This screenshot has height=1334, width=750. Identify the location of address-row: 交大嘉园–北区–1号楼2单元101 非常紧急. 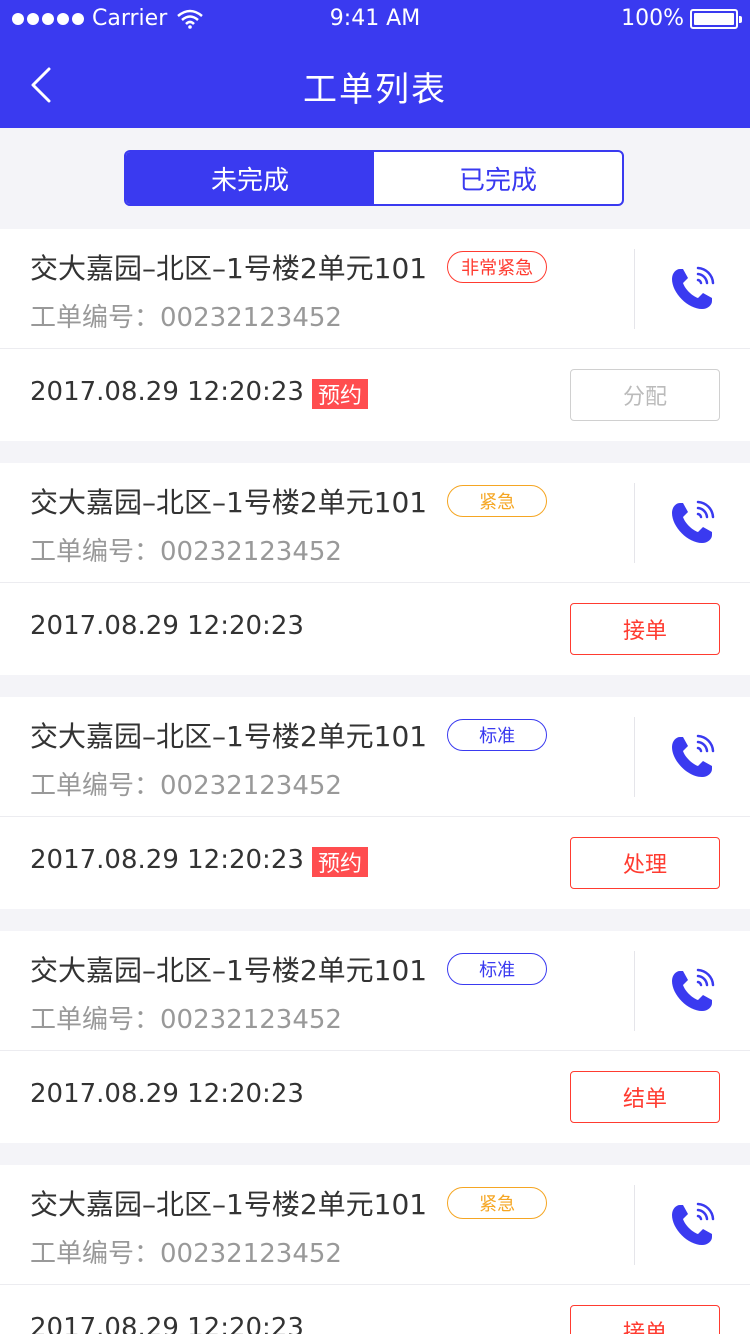
(289, 267).